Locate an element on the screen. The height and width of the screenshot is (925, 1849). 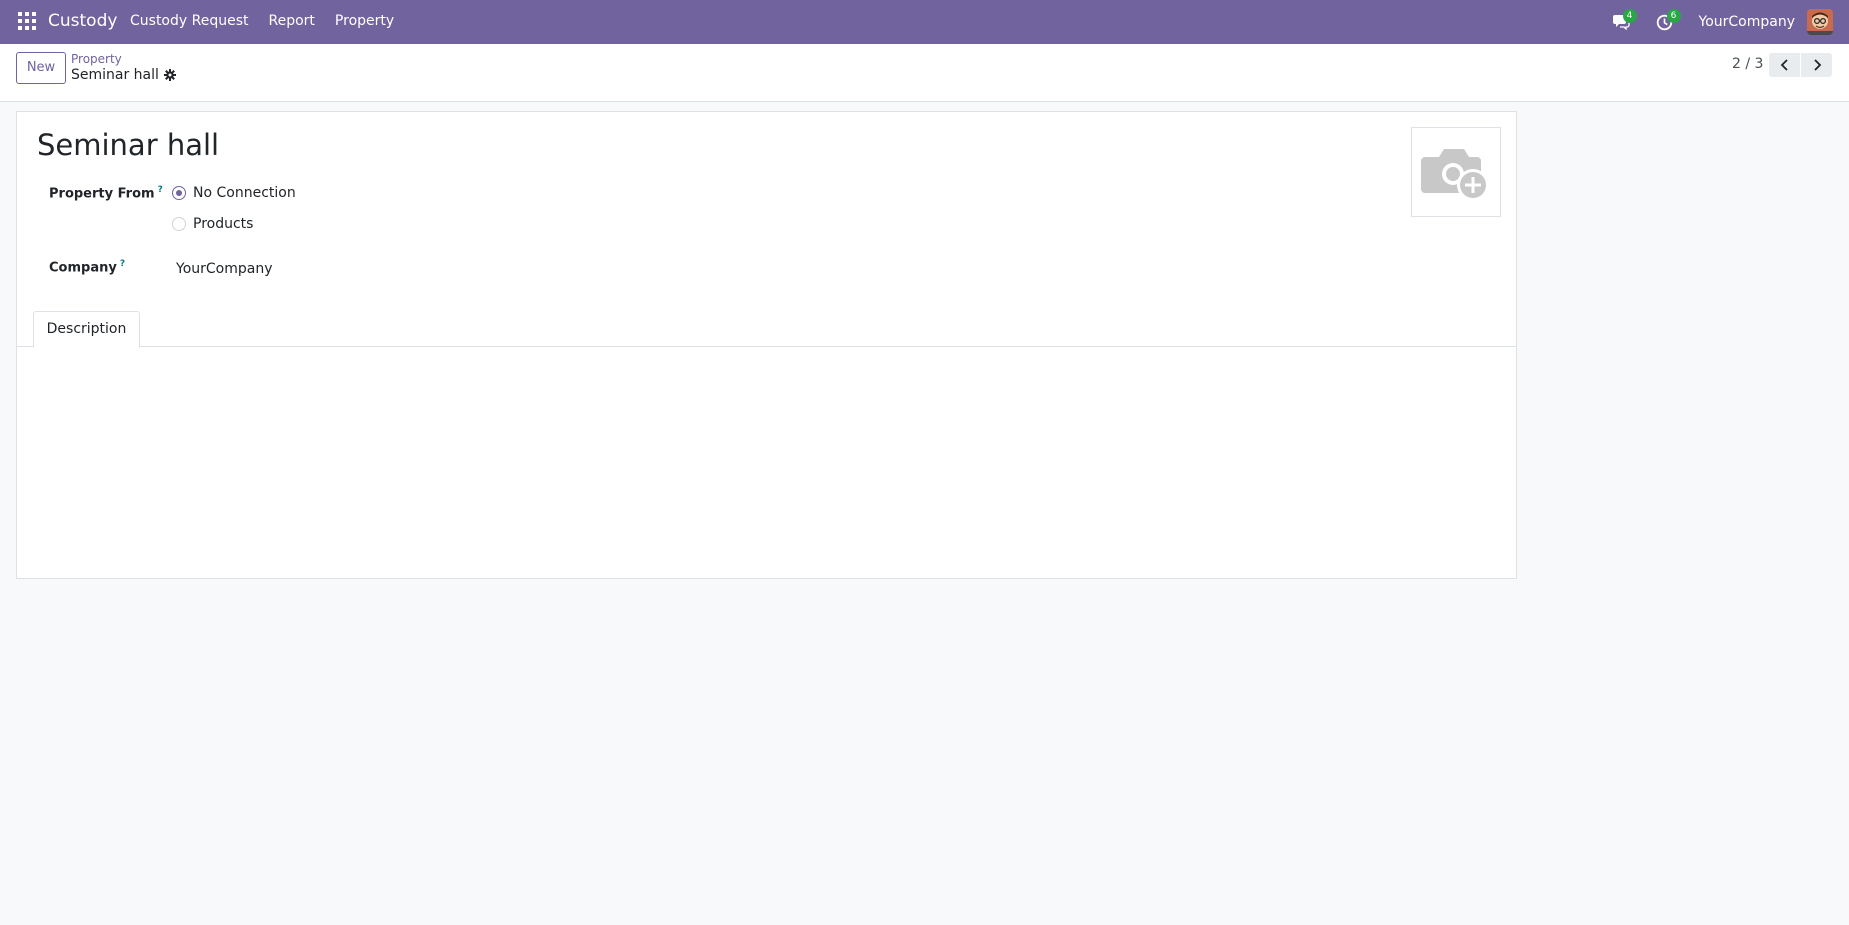
messages-count-badge: 4 is located at coordinates (1629, 16).